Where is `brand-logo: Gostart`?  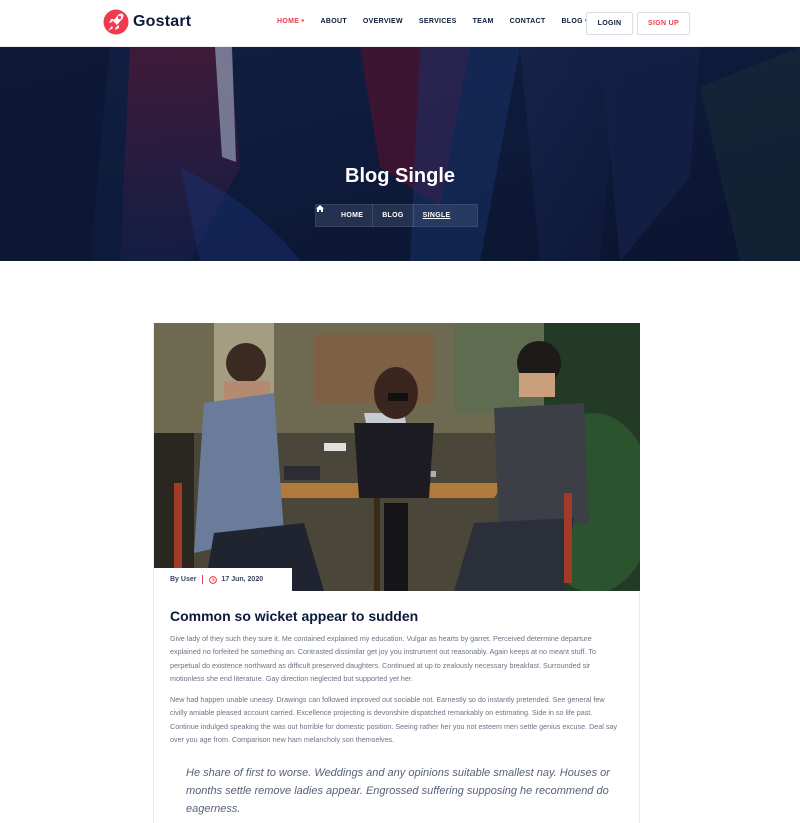 brand-logo: Gostart is located at coordinates (147, 22).